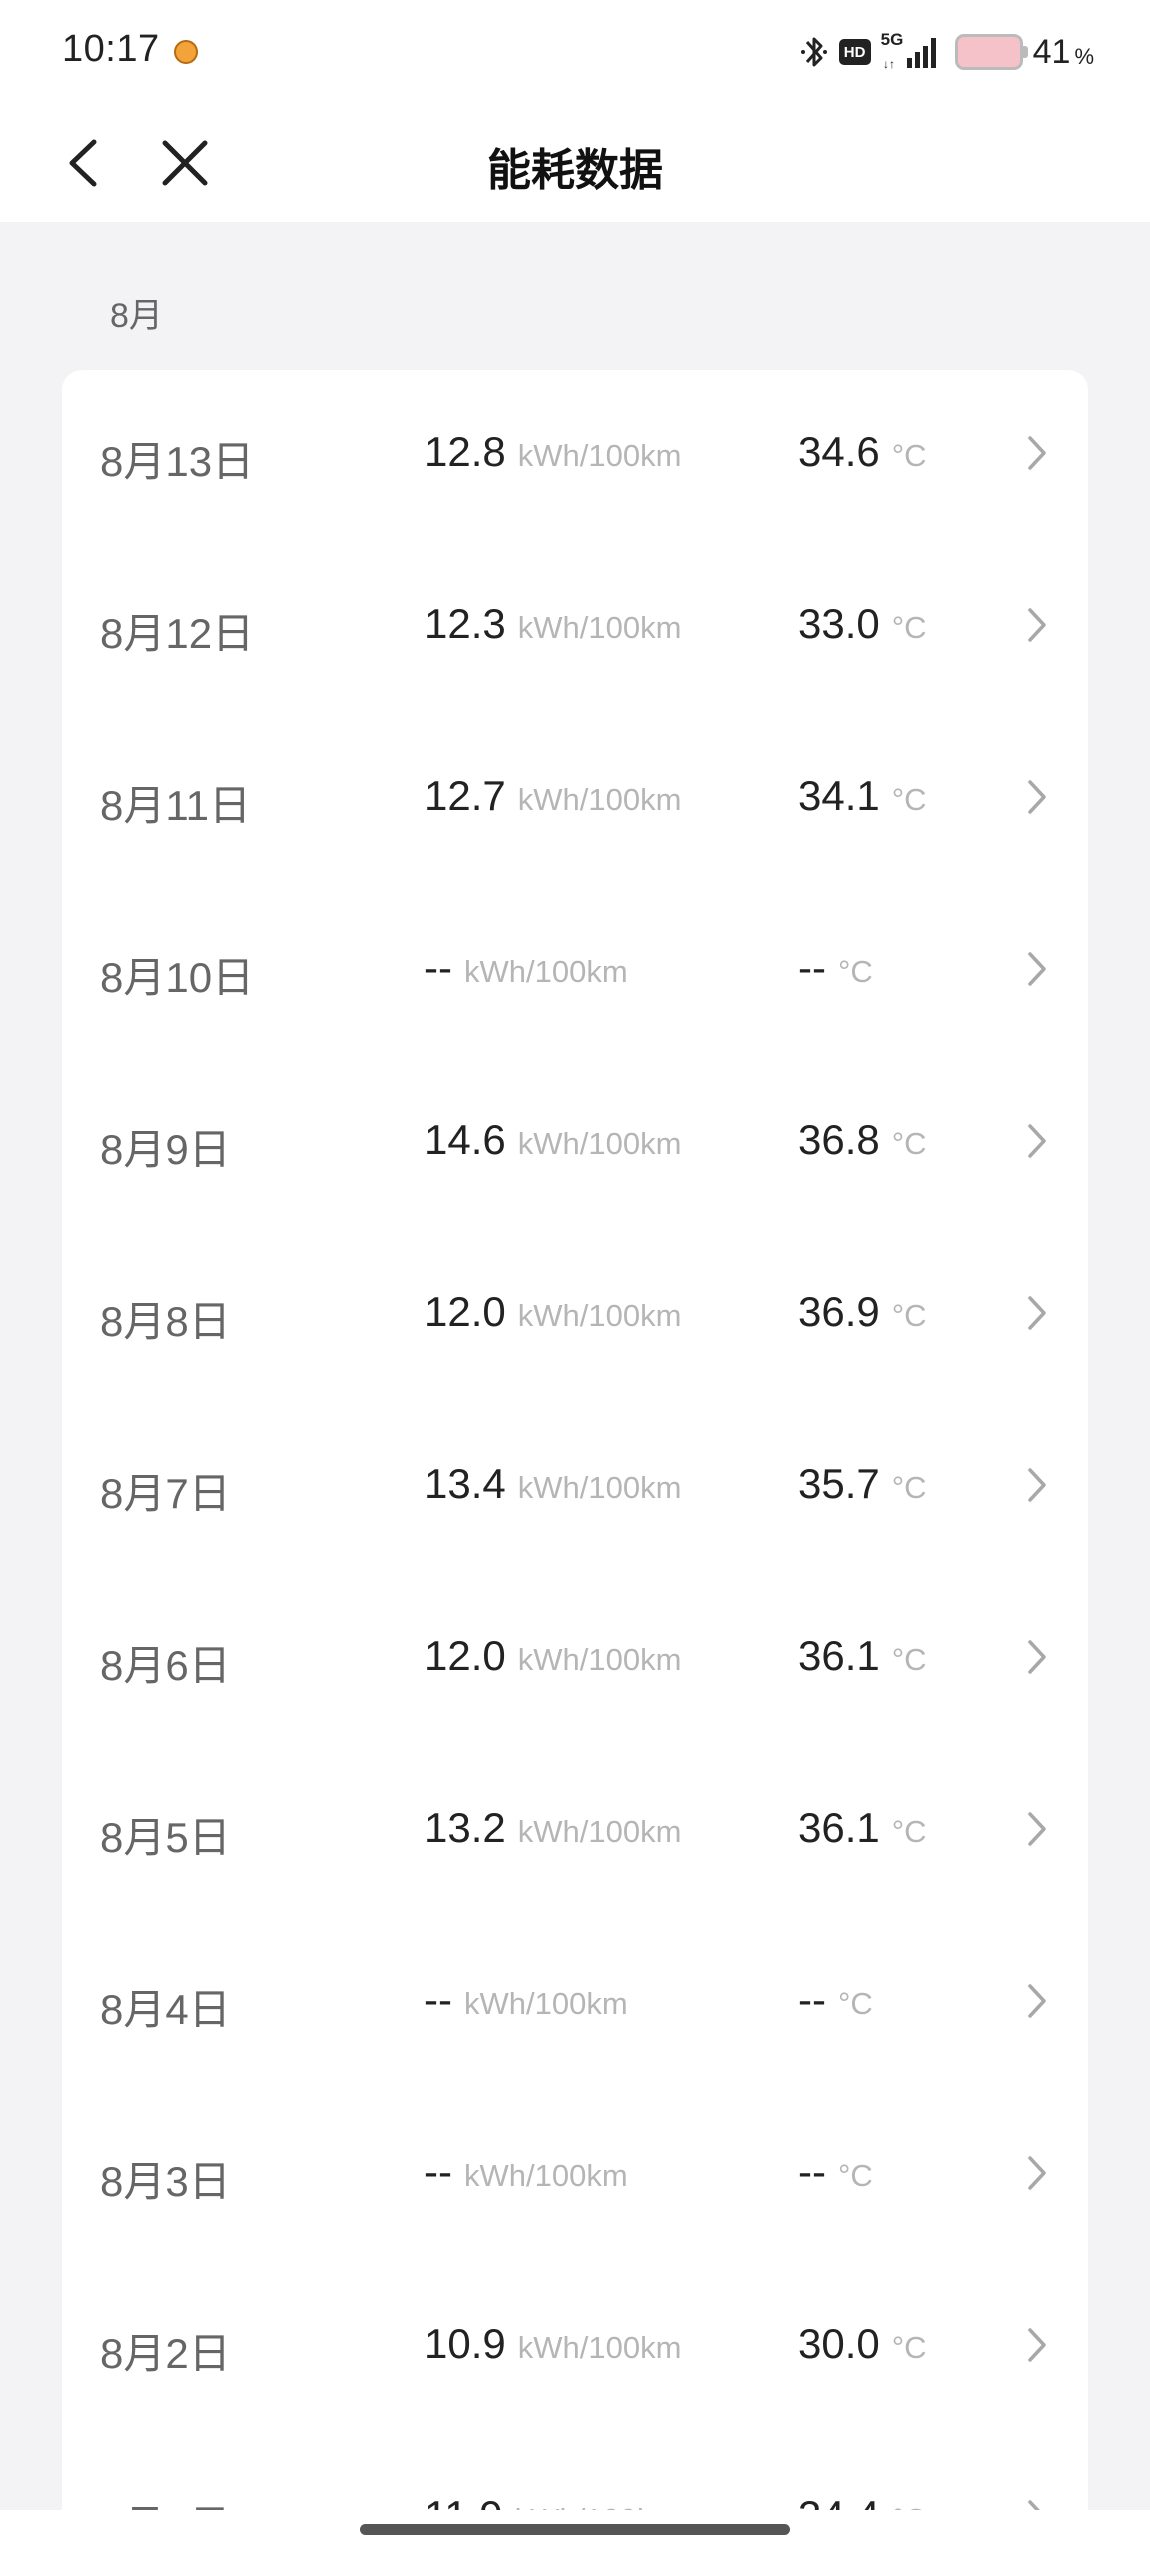  What do you see at coordinates (111, 49) in the screenshot?
I see `status-time: 10:17` at bounding box center [111, 49].